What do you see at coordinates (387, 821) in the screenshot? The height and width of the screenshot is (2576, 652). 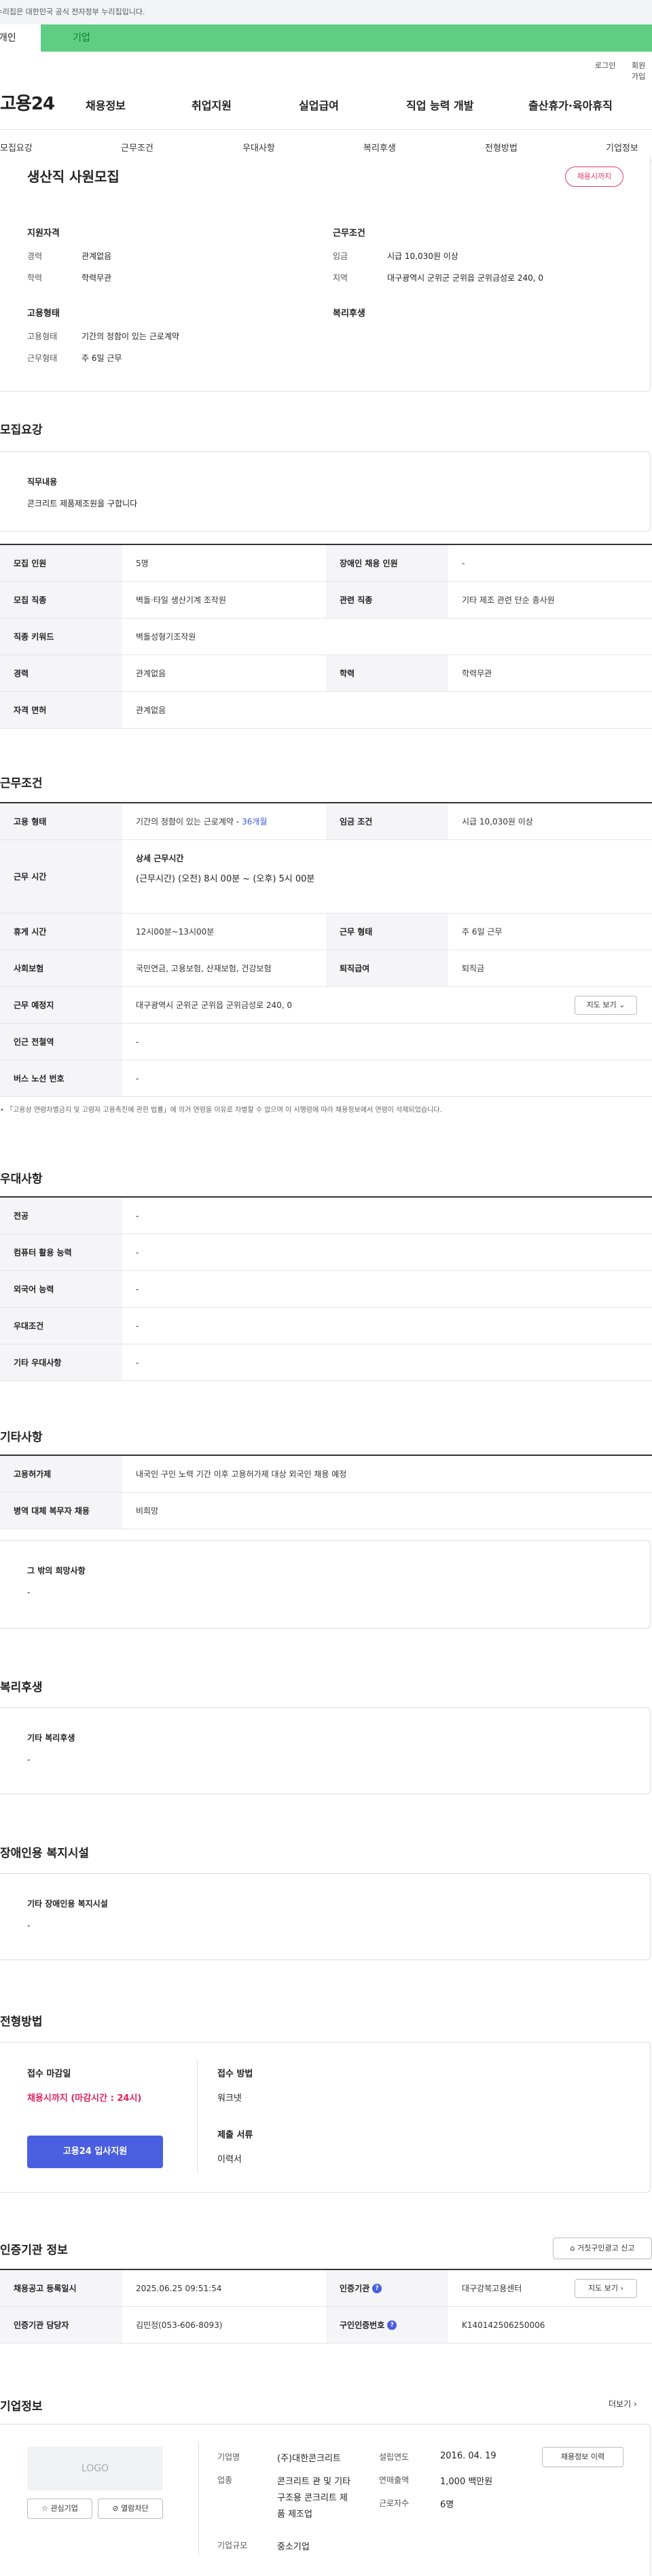 I see `cell-label: 임금 조건` at bounding box center [387, 821].